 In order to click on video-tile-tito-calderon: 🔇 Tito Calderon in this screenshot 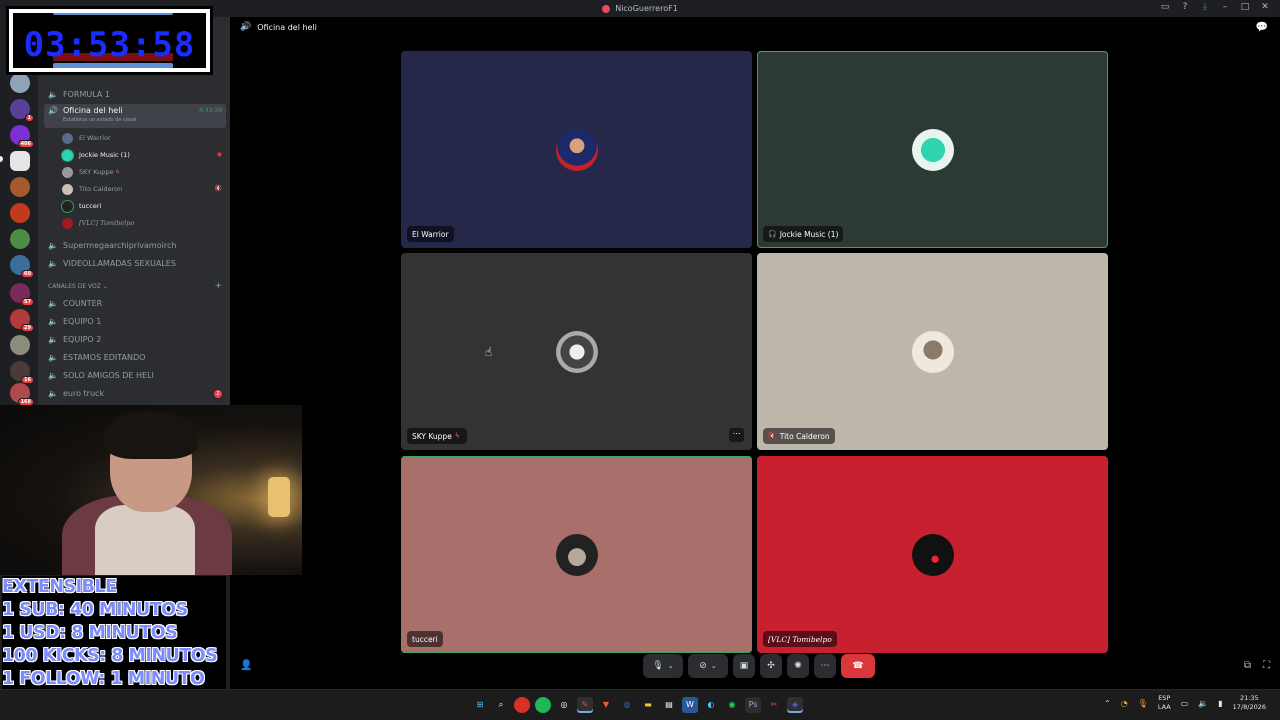, I will do `click(932, 351)`.